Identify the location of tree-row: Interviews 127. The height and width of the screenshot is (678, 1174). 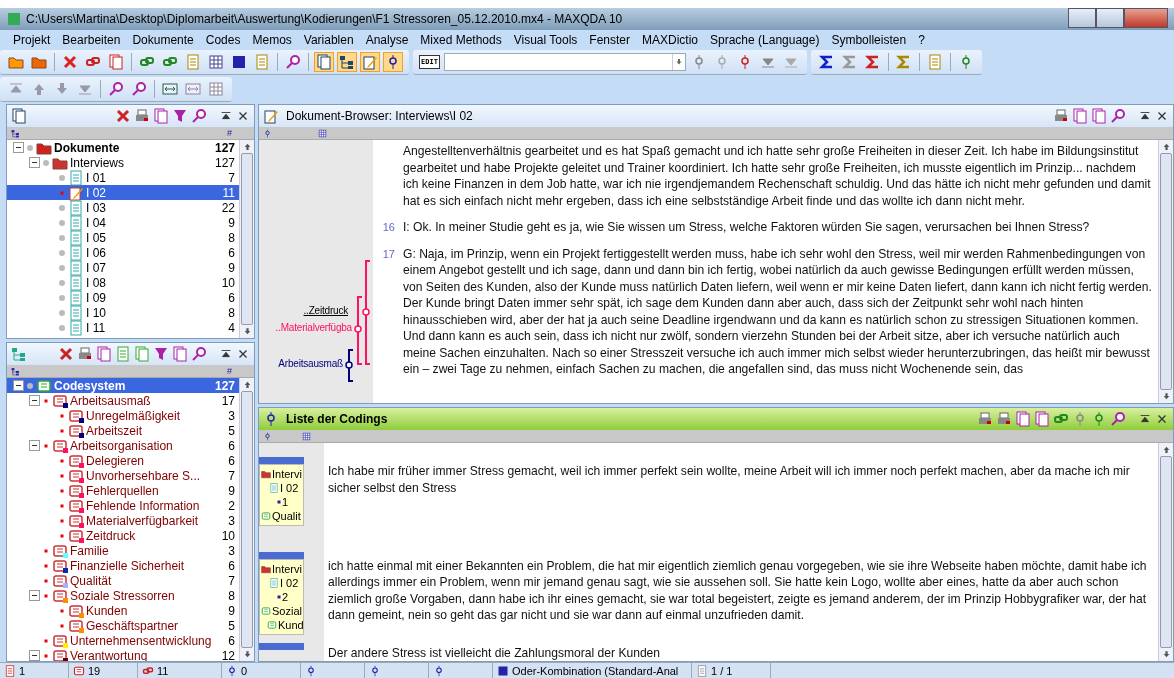
(123, 162).